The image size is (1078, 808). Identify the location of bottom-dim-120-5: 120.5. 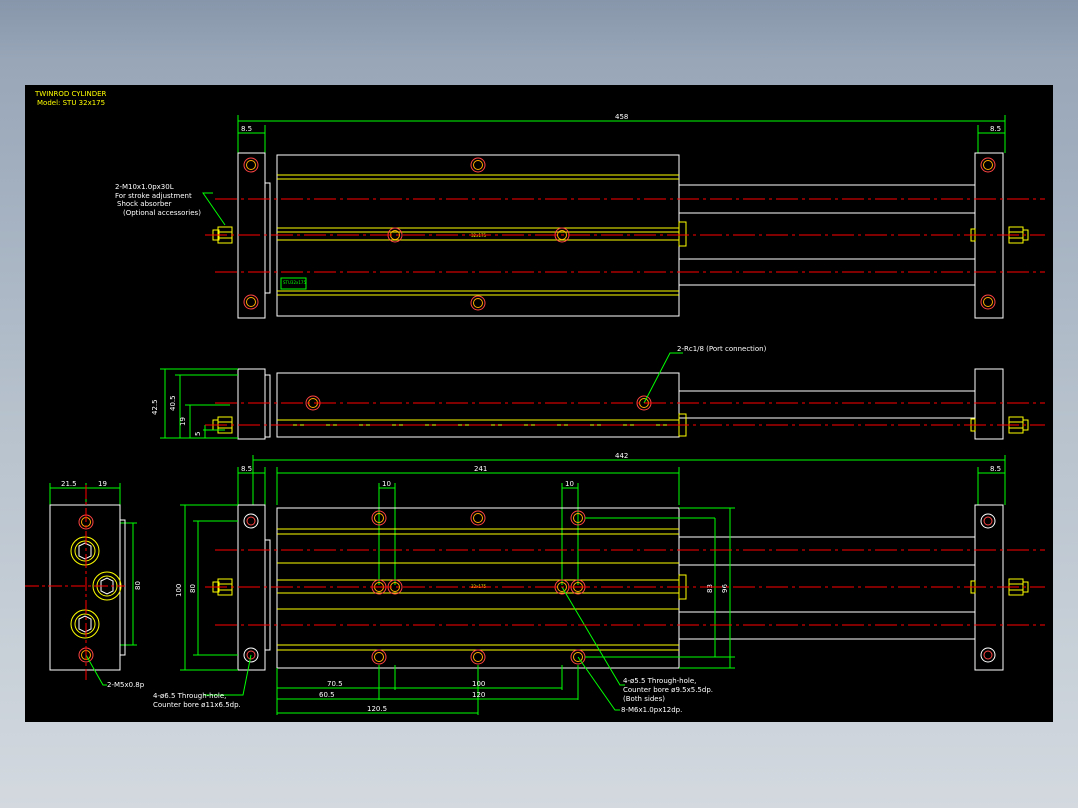
(377, 709).